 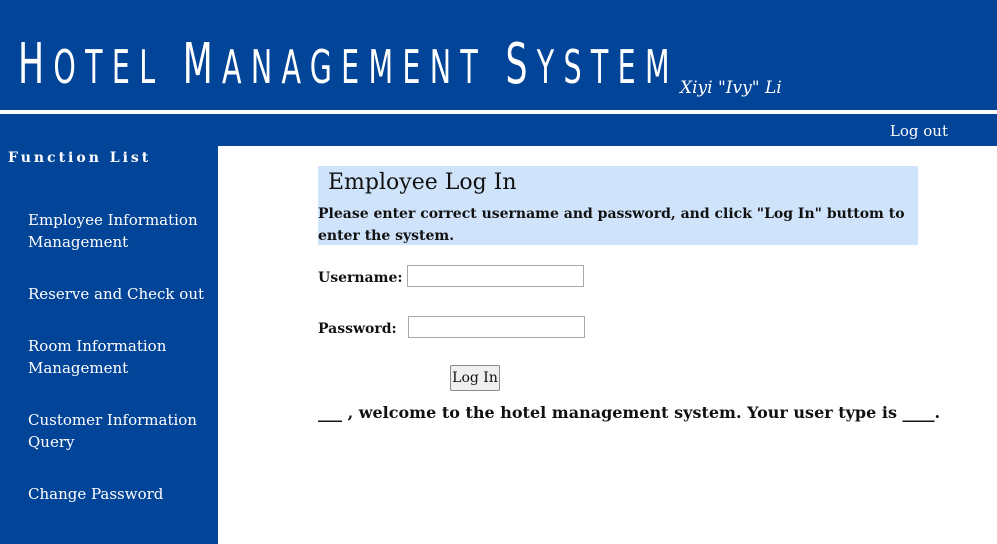 What do you see at coordinates (495, 276) in the screenshot?
I see `username-input` at bounding box center [495, 276].